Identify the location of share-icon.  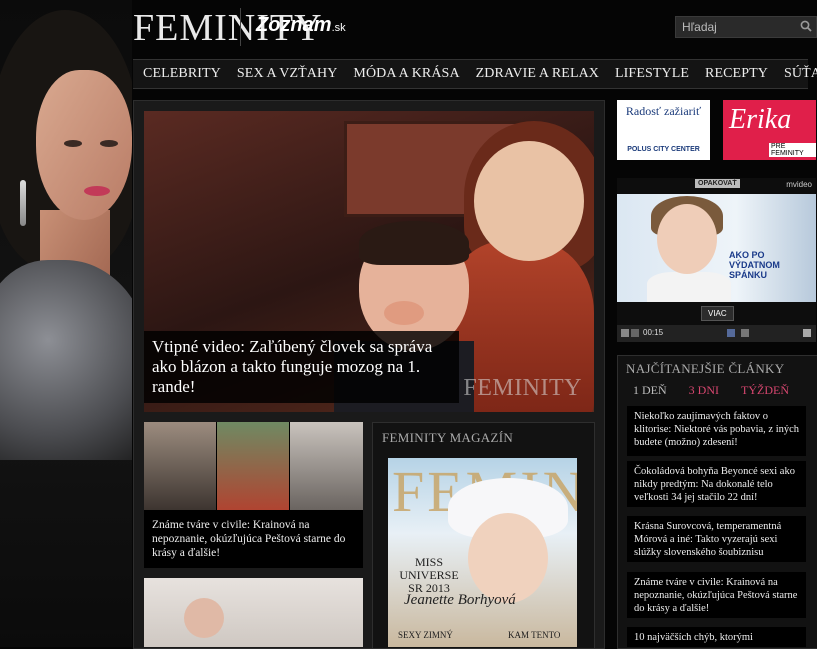
(745, 333).